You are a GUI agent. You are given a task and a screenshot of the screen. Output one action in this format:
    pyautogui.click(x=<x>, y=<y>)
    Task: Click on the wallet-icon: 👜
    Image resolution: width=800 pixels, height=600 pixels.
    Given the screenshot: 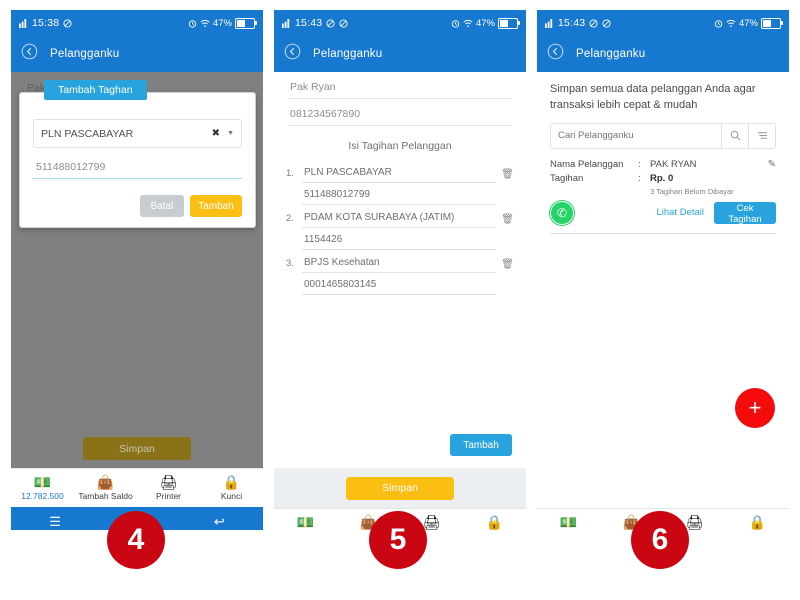 What is the action you would take?
    pyautogui.click(x=105, y=482)
    